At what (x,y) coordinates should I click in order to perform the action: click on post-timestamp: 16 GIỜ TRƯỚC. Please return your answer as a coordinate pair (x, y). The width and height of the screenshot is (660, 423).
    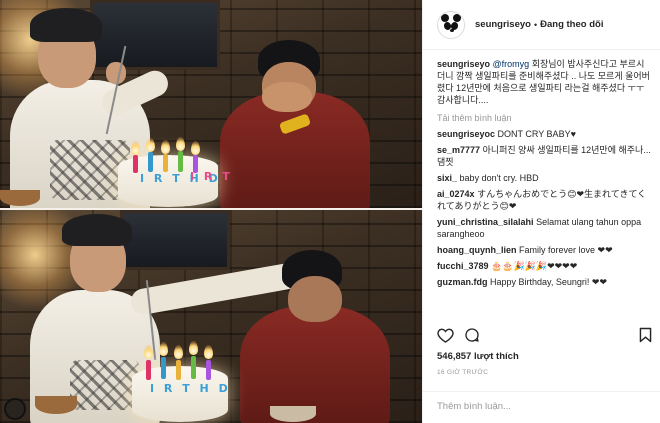
    Looking at the image, I should click on (462, 372).